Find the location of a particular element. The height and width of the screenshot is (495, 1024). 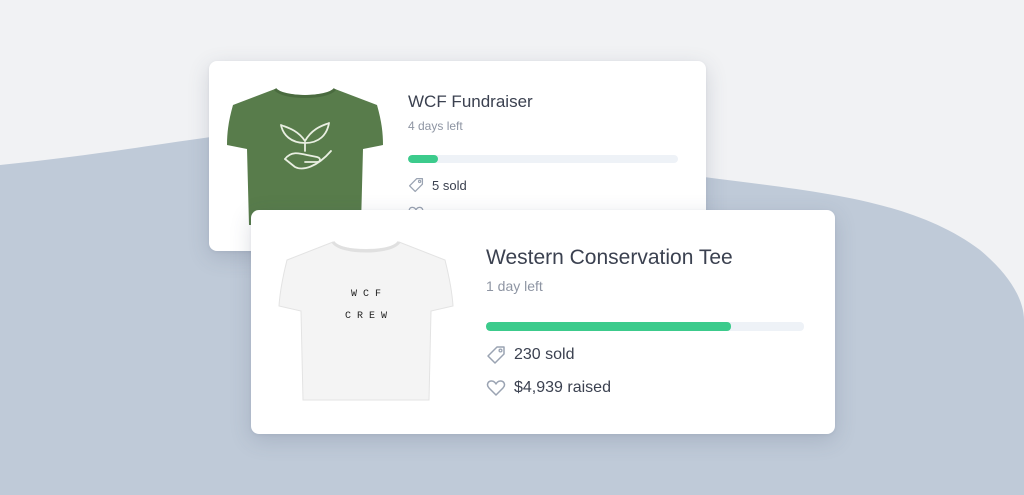

time-left: 1 day left is located at coordinates (514, 286).